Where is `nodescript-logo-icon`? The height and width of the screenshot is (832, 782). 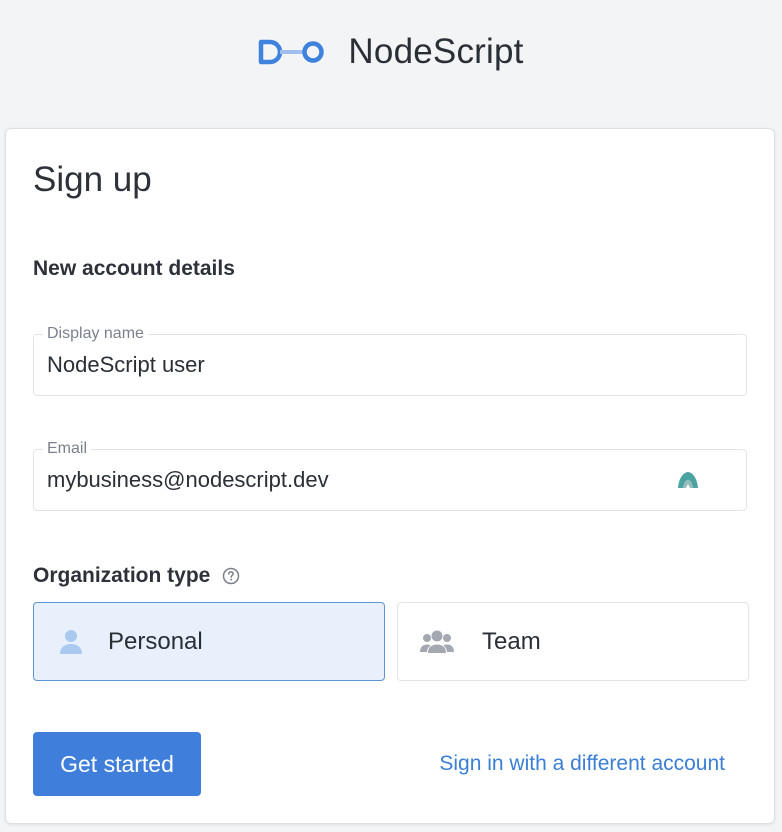 nodescript-logo-icon is located at coordinates (292, 52).